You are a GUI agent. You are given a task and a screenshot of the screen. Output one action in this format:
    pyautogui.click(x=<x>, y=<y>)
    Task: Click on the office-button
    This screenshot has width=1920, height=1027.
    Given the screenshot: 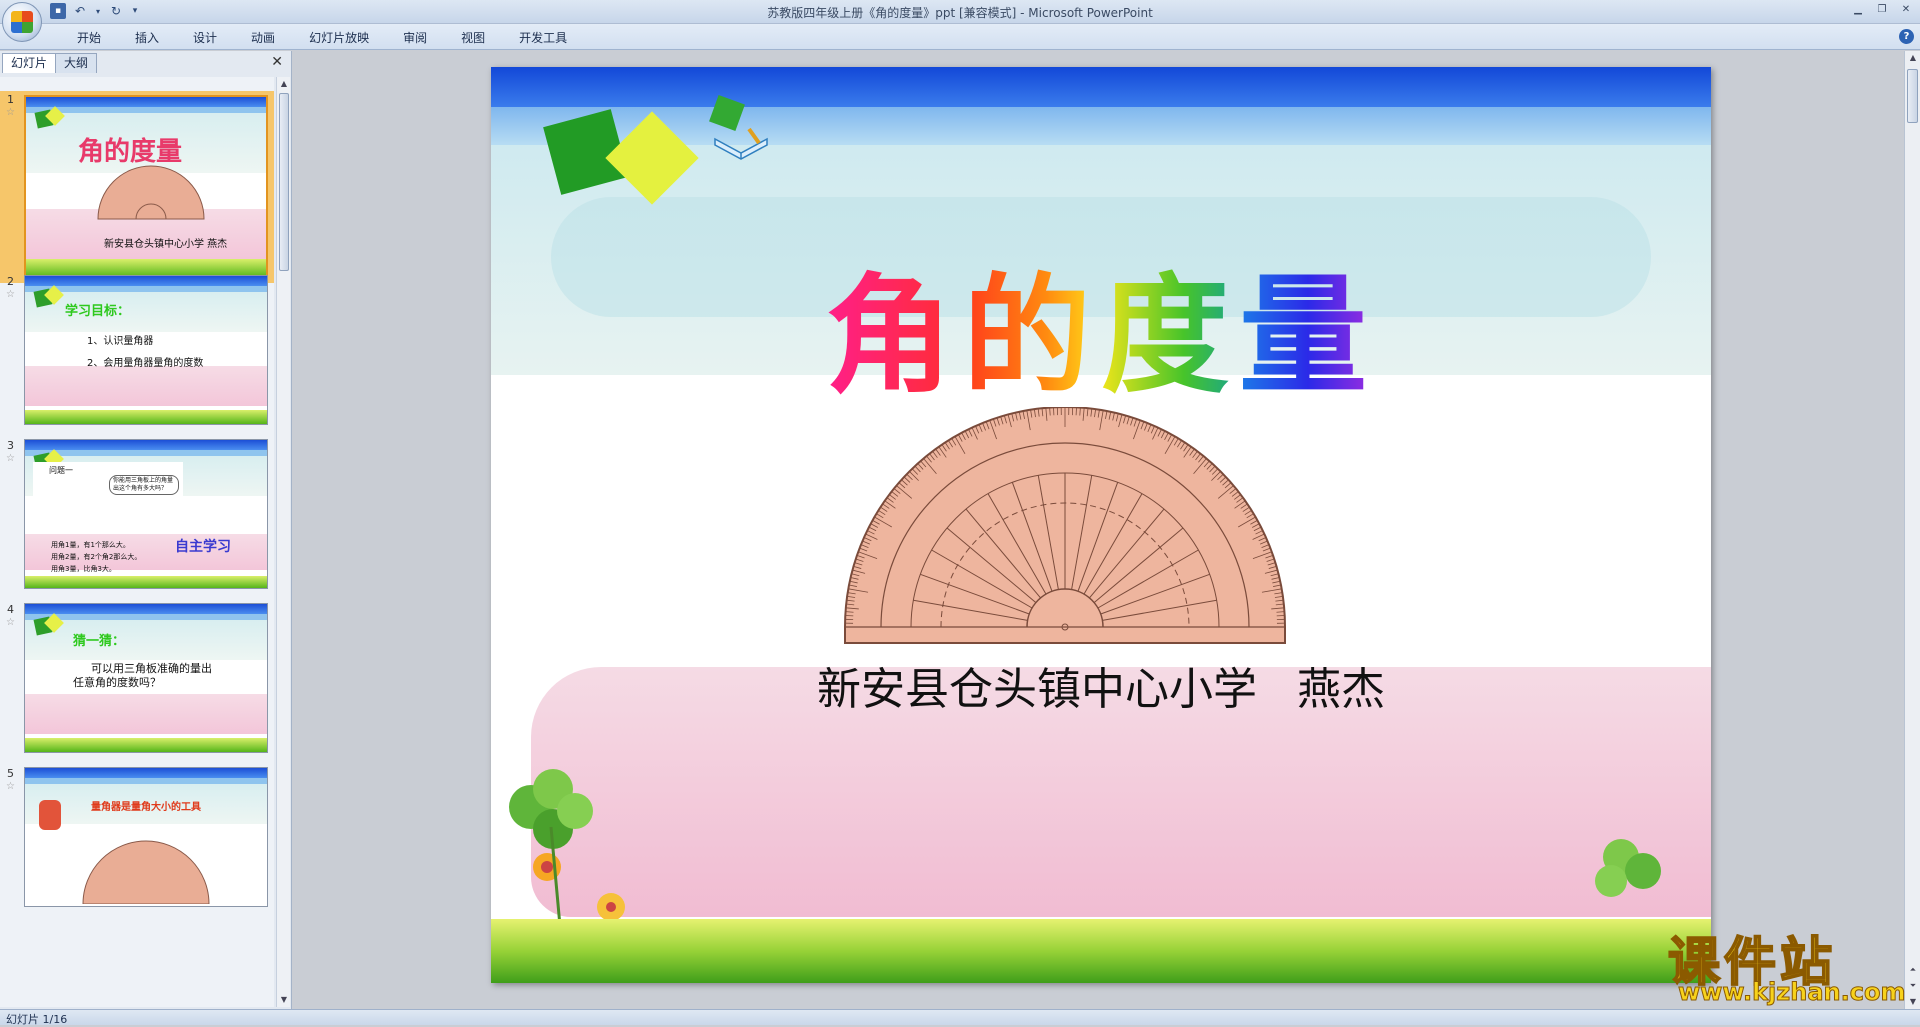 What is the action you would take?
    pyautogui.click(x=22, y=22)
    